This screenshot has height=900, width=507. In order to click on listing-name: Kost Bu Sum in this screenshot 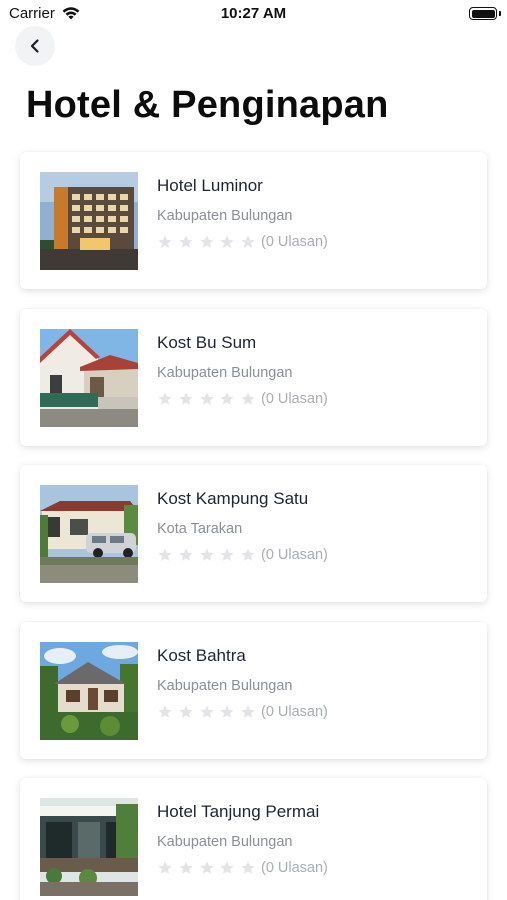, I will do `click(207, 342)`.